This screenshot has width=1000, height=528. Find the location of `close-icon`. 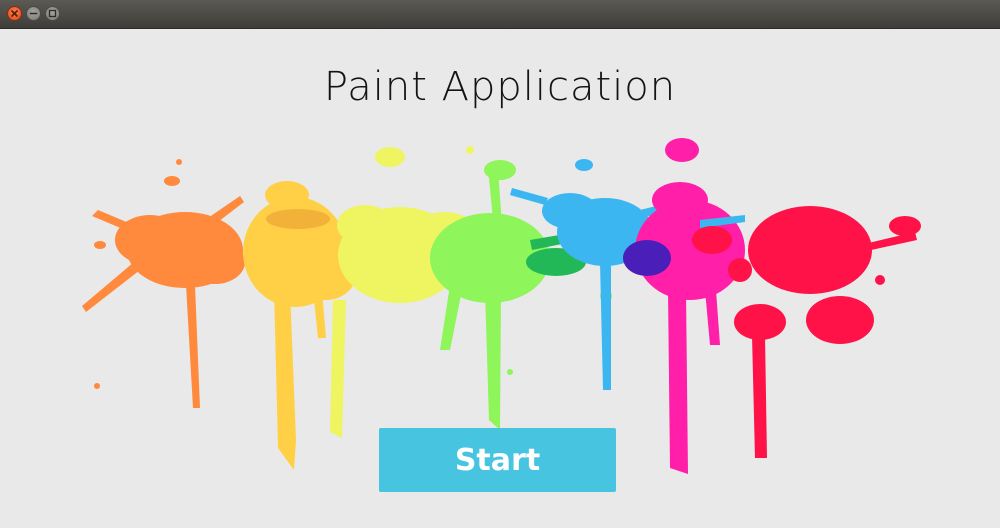

close-icon is located at coordinates (14, 13).